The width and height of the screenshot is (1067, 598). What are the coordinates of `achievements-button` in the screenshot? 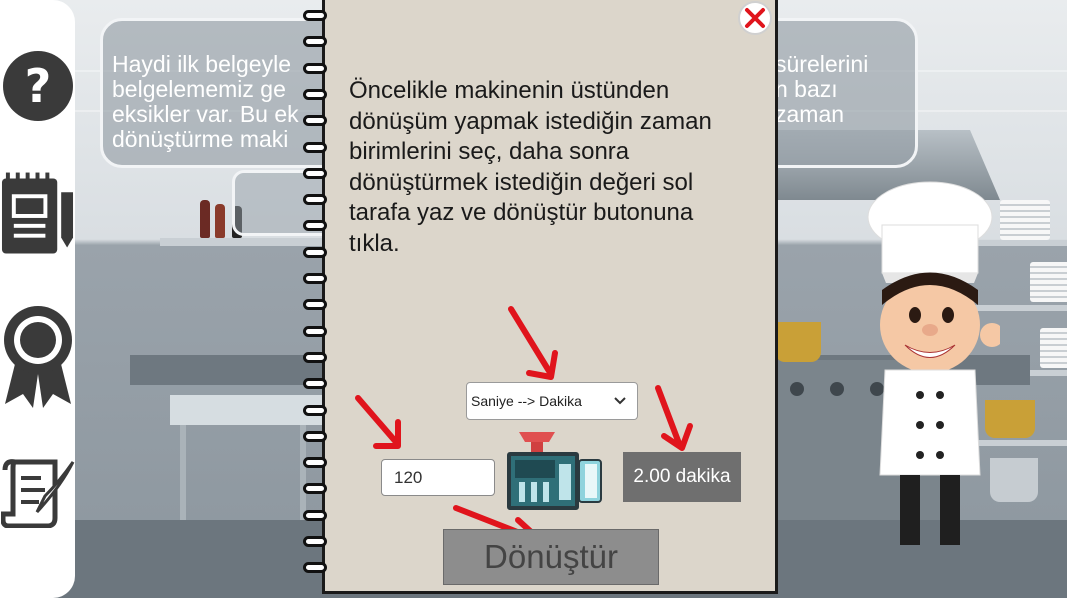 It's located at (37, 356).